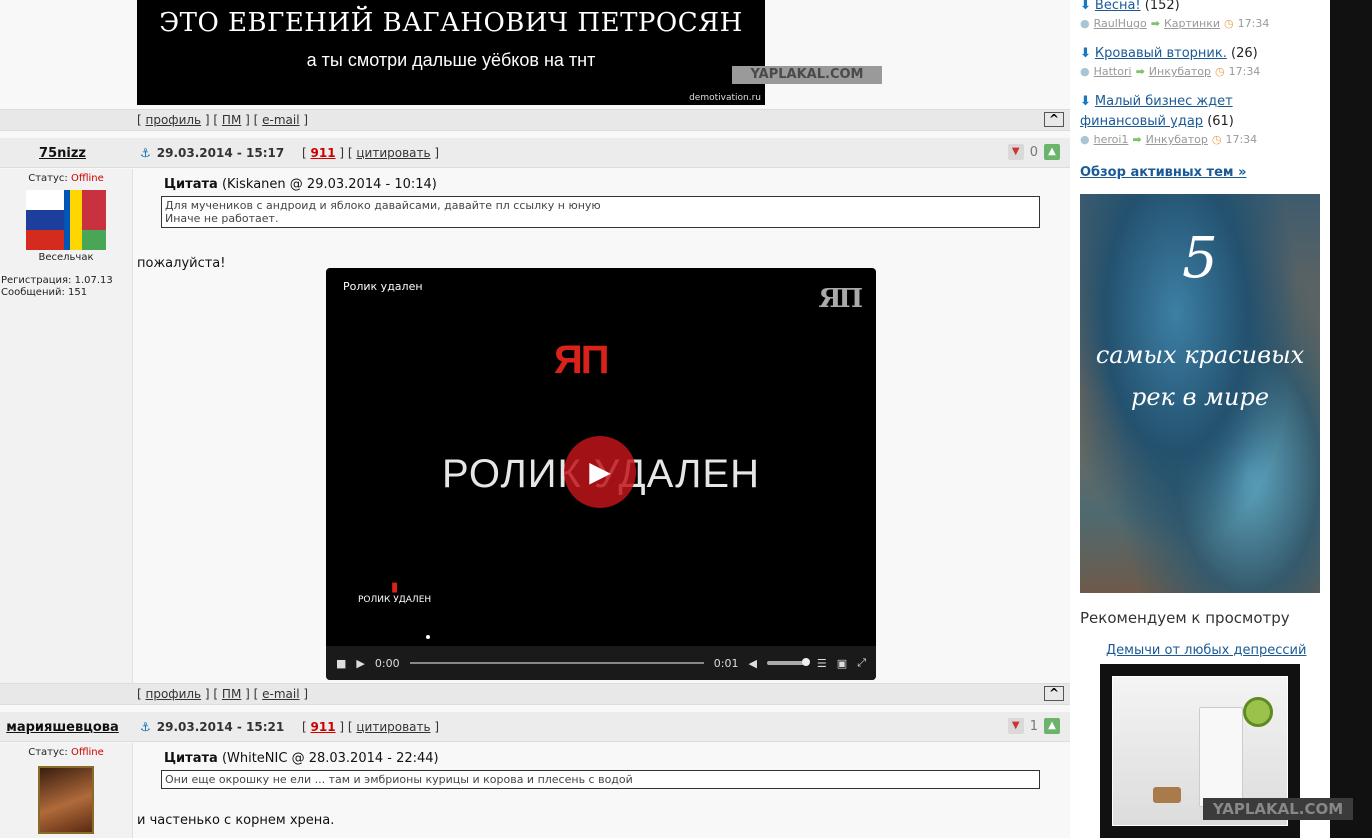  What do you see at coordinates (1192, 23) in the screenshot?
I see `topic-section: Картинки` at bounding box center [1192, 23].